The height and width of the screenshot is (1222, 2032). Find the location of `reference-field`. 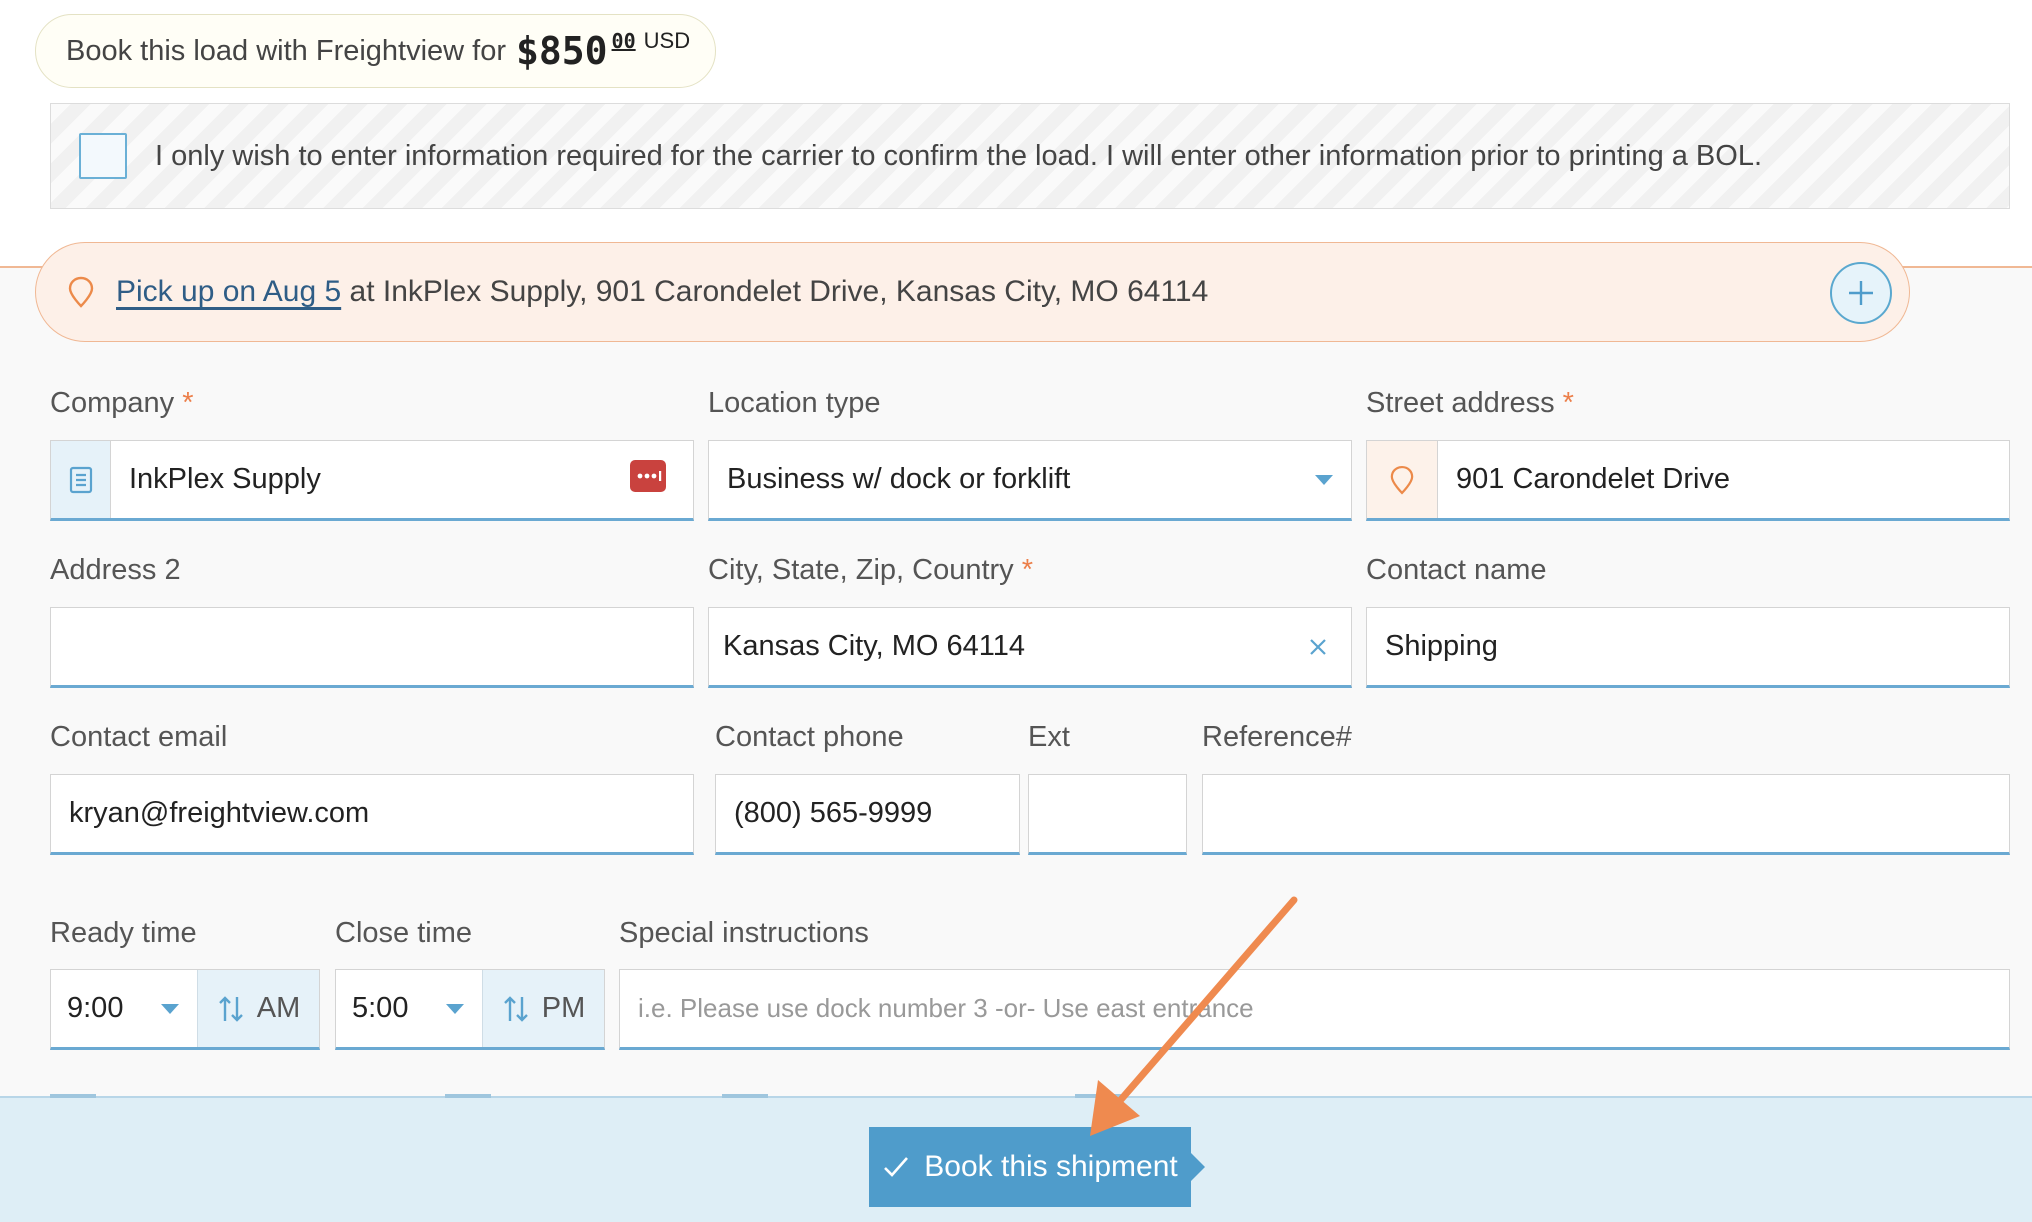

reference-field is located at coordinates (1606, 814).